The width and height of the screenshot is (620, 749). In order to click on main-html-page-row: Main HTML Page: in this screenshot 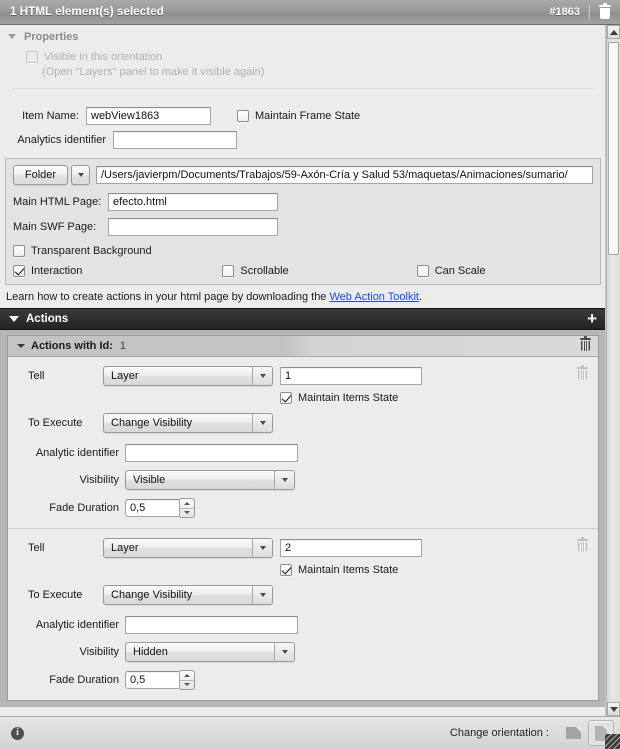, I will do `click(303, 202)`.